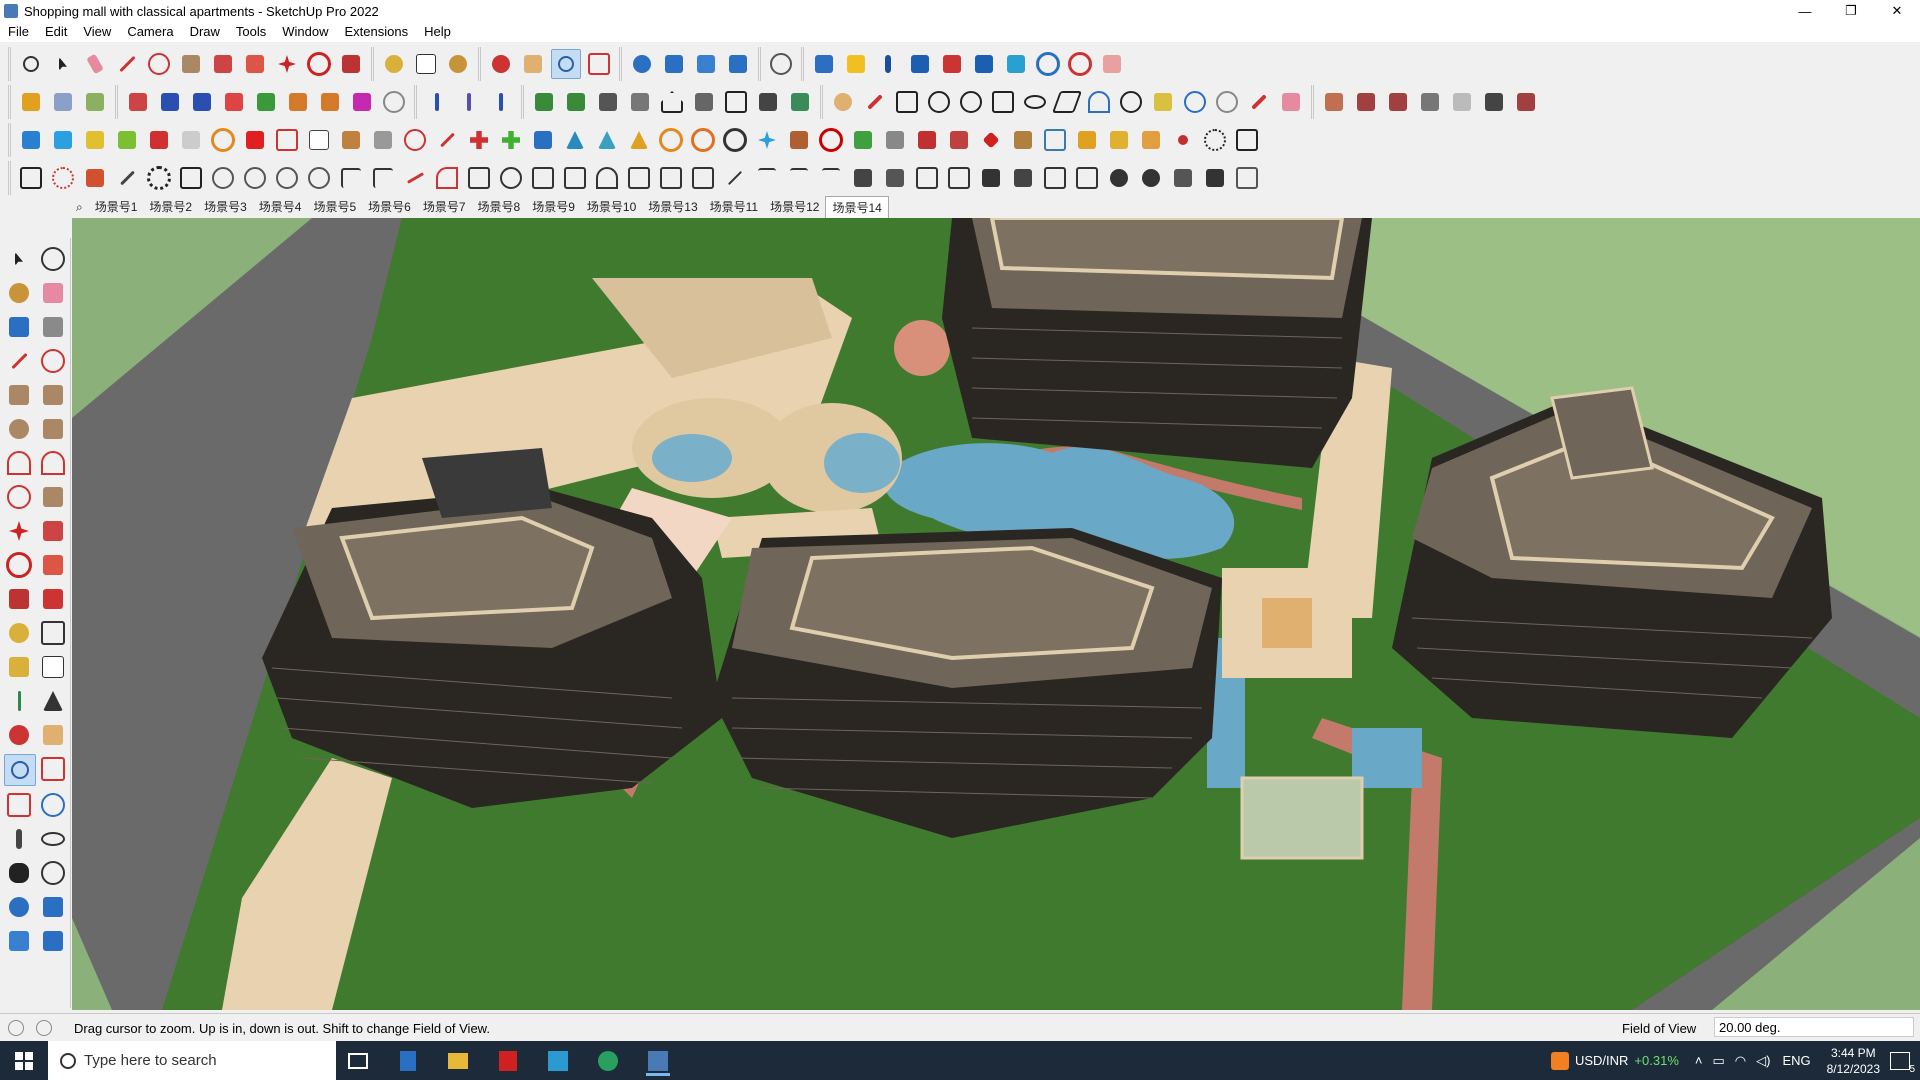 Image resolution: width=1920 pixels, height=1080 pixels. I want to click on frame-icon, so click(1055, 140).